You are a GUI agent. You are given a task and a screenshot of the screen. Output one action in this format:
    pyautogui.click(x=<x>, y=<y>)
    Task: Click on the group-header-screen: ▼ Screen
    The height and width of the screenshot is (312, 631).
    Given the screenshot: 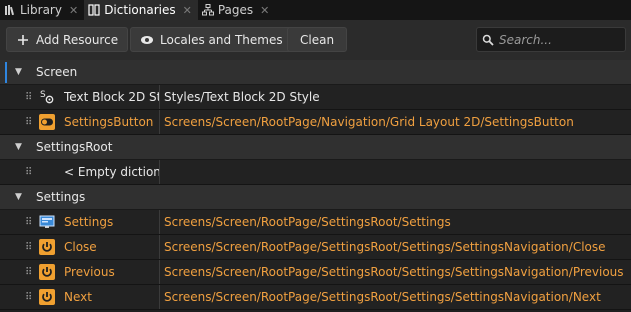 What is the action you would take?
    pyautogui.click(x=315, y=72)
    